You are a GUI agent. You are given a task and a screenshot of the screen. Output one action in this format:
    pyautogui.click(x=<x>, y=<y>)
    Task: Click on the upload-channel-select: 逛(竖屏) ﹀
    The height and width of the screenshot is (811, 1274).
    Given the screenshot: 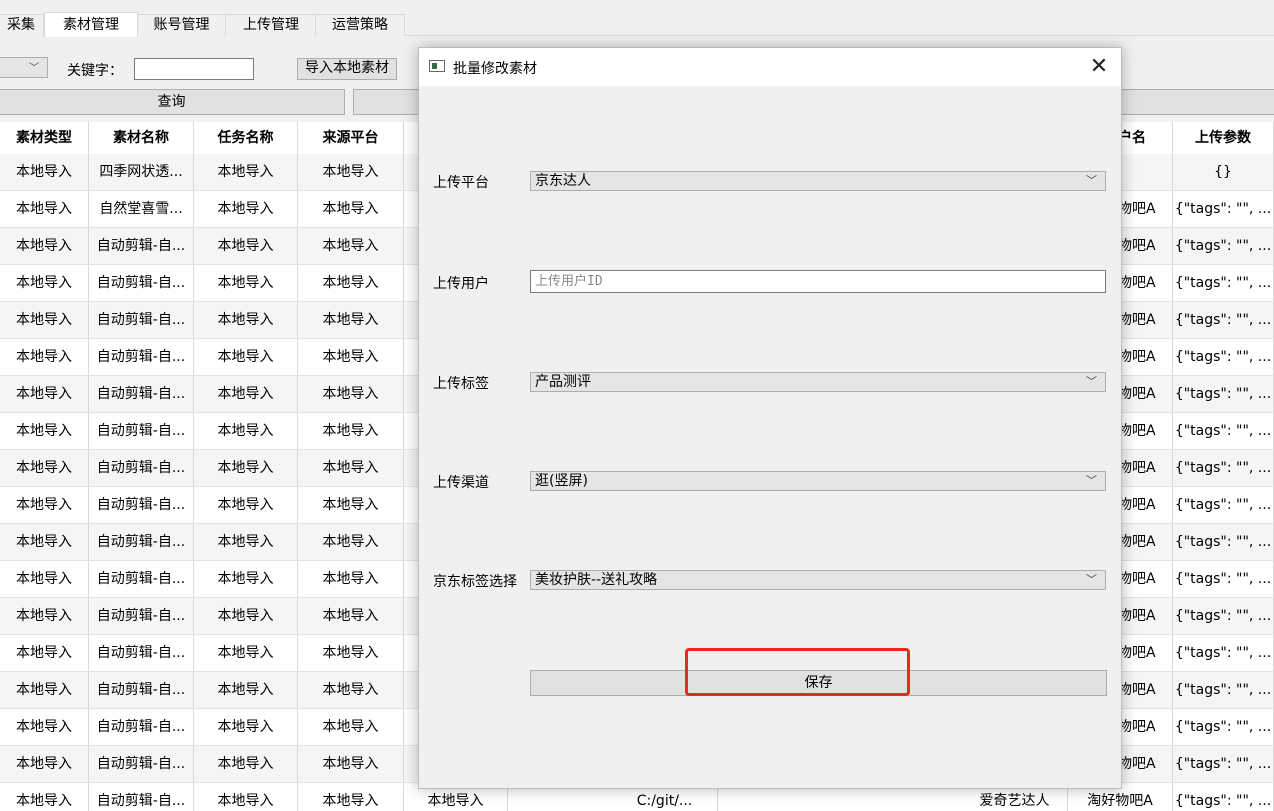 What is the action you would take?
    pyautogui.click(x=818, y=481)
    